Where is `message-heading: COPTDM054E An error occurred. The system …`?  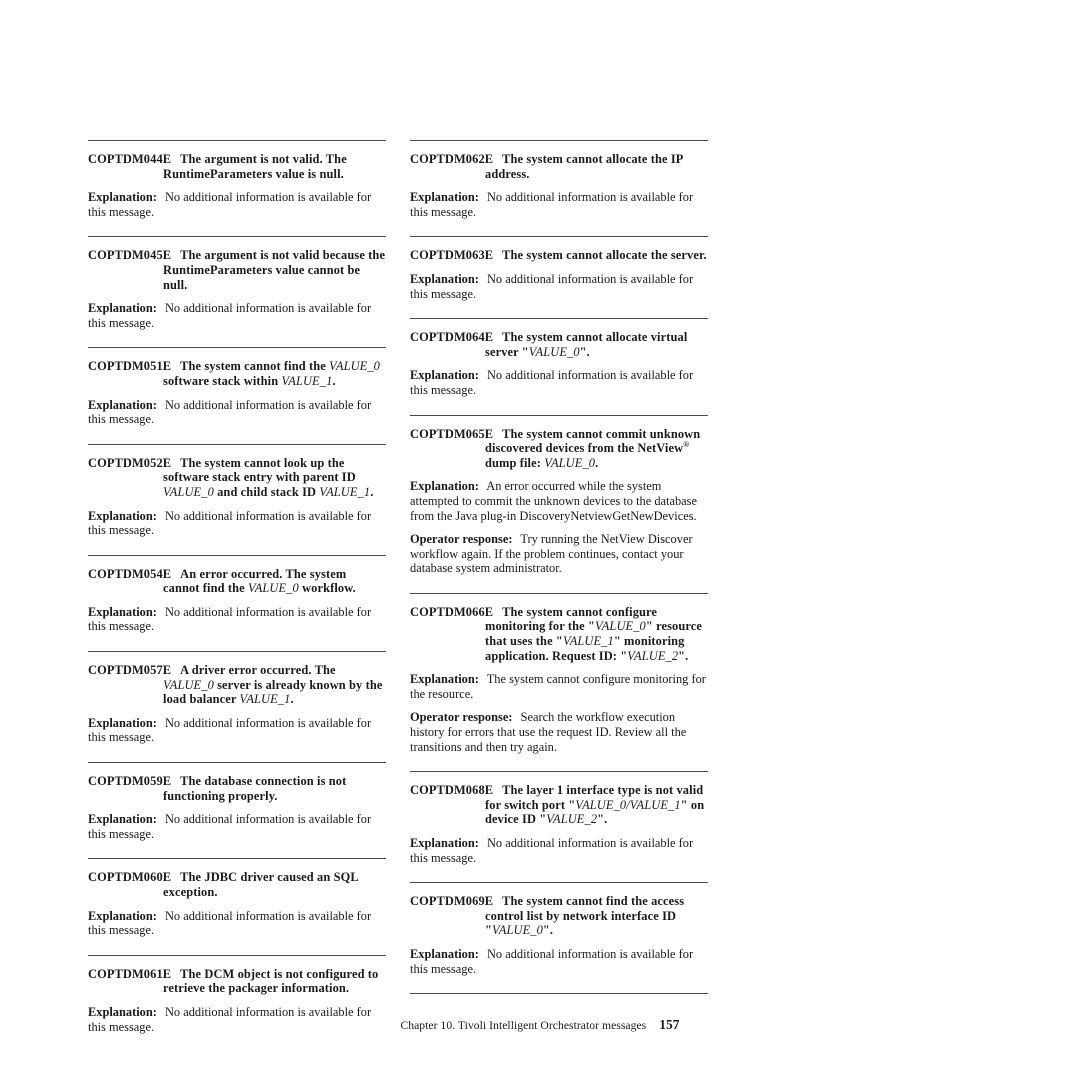
message-heading: COPTDM054E An error occurred. The system … is located at coordinates (237, 581).